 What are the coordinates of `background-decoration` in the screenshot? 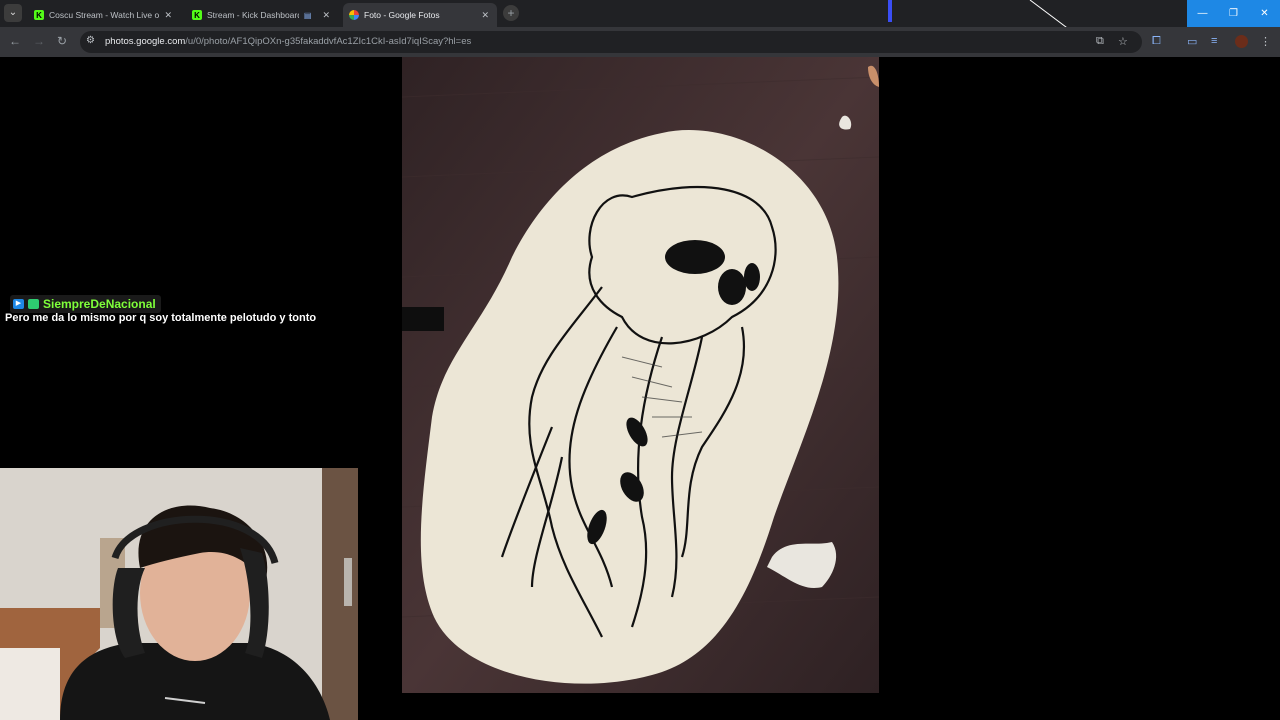 It's located at (979, 15).